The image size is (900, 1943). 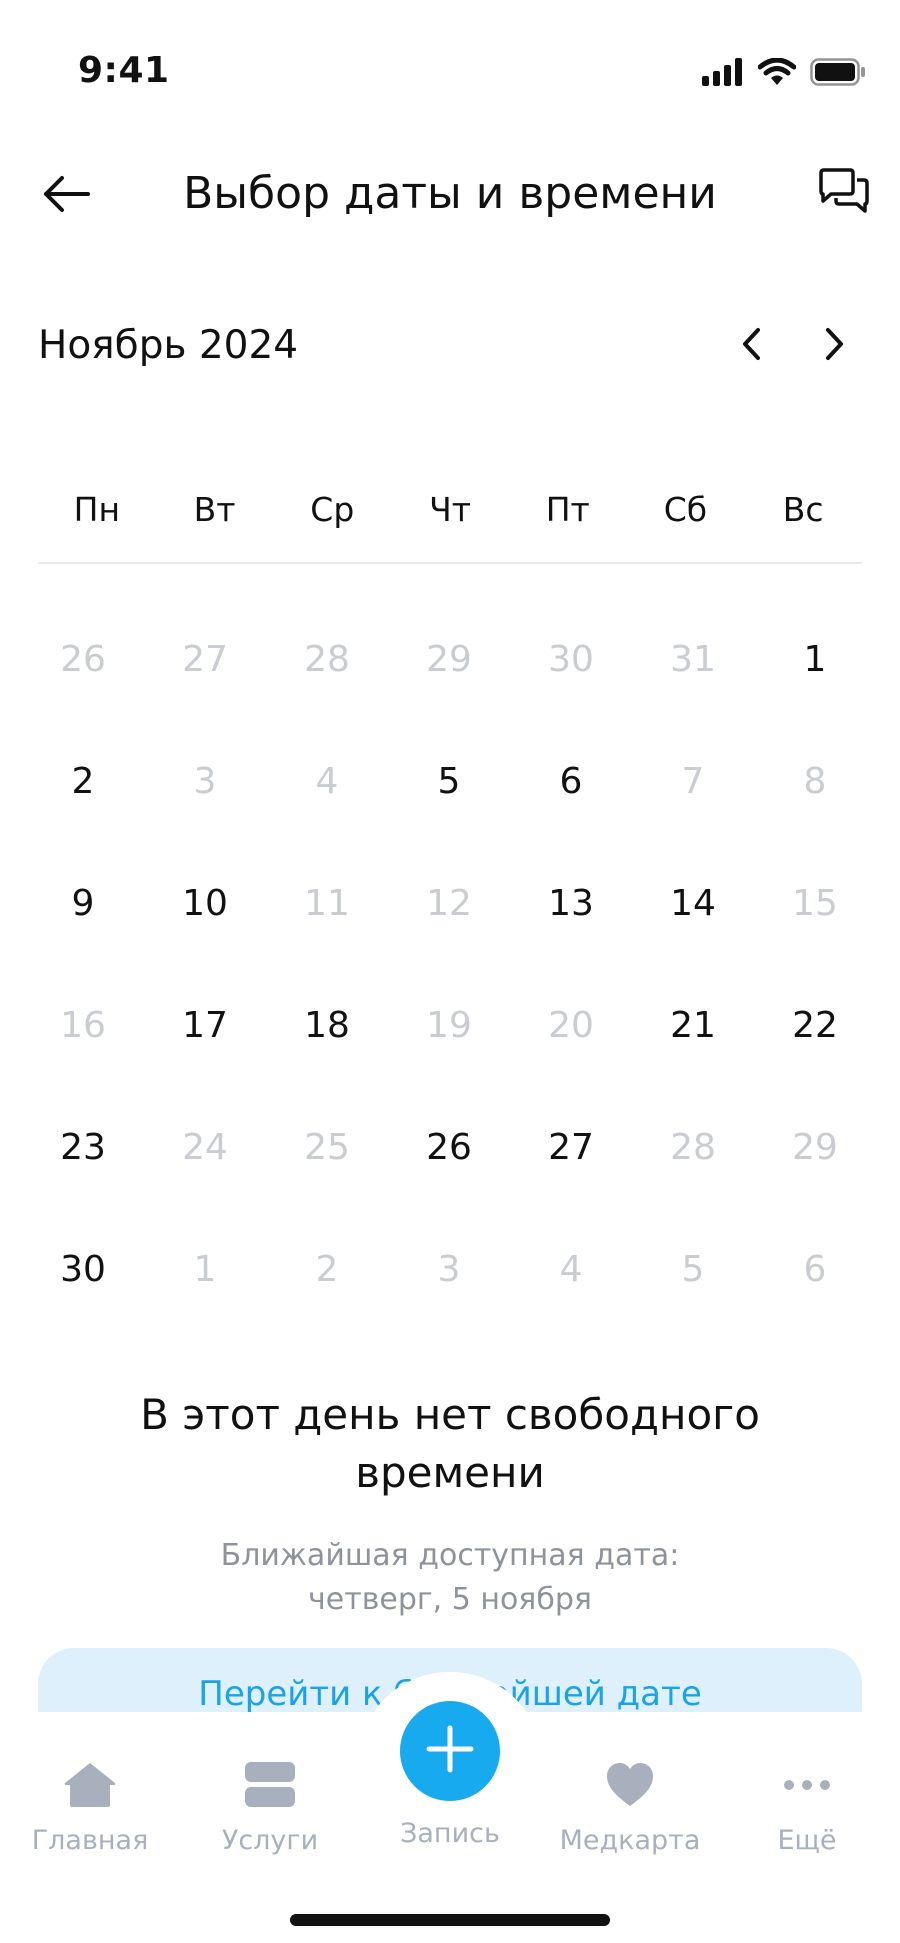 I want to click on tab-services: Услуги, so click(x=270, y=1807).